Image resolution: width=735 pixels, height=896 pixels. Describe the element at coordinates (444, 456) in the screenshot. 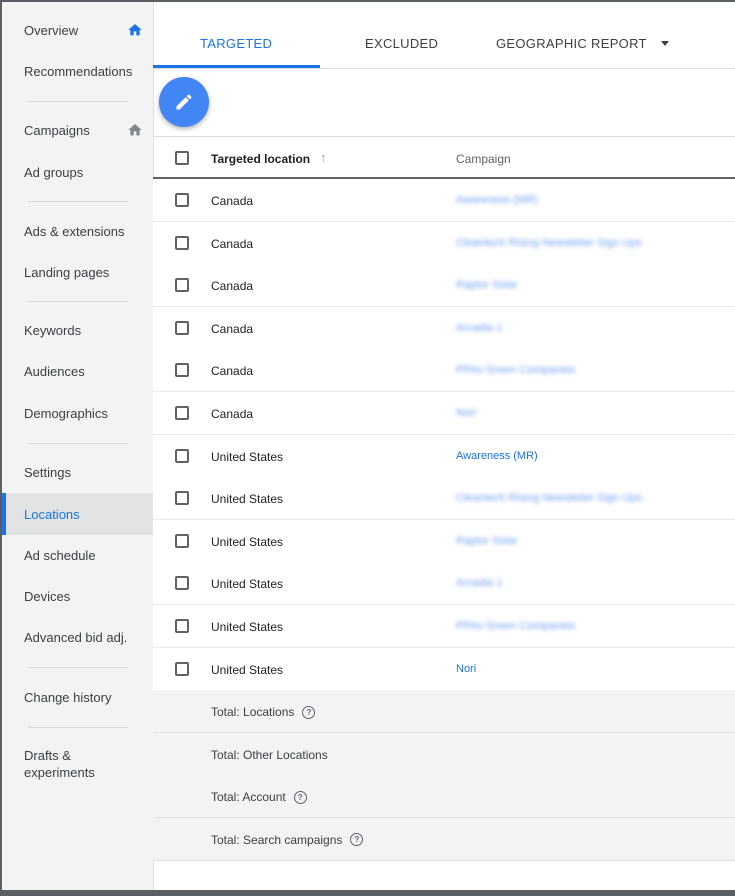

I see `table-row: United States Awareness (MR)` at that location.